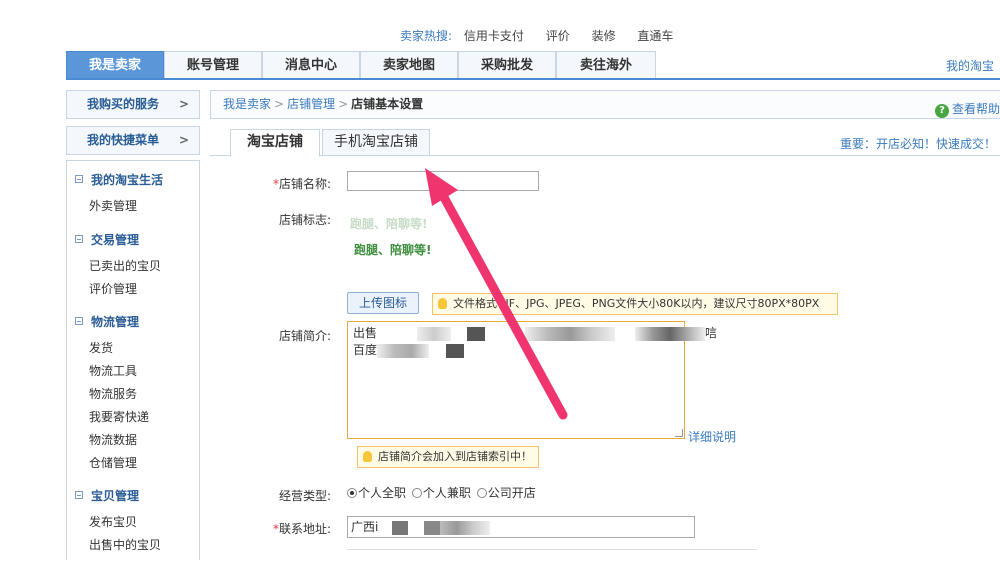 This screenshot has height=576, width=1000. What do you see at coordinates (311, 104) in the screenshot?
I see `breadcrumb-shop-management: 店铺管理` at bounding box center [311, 104].